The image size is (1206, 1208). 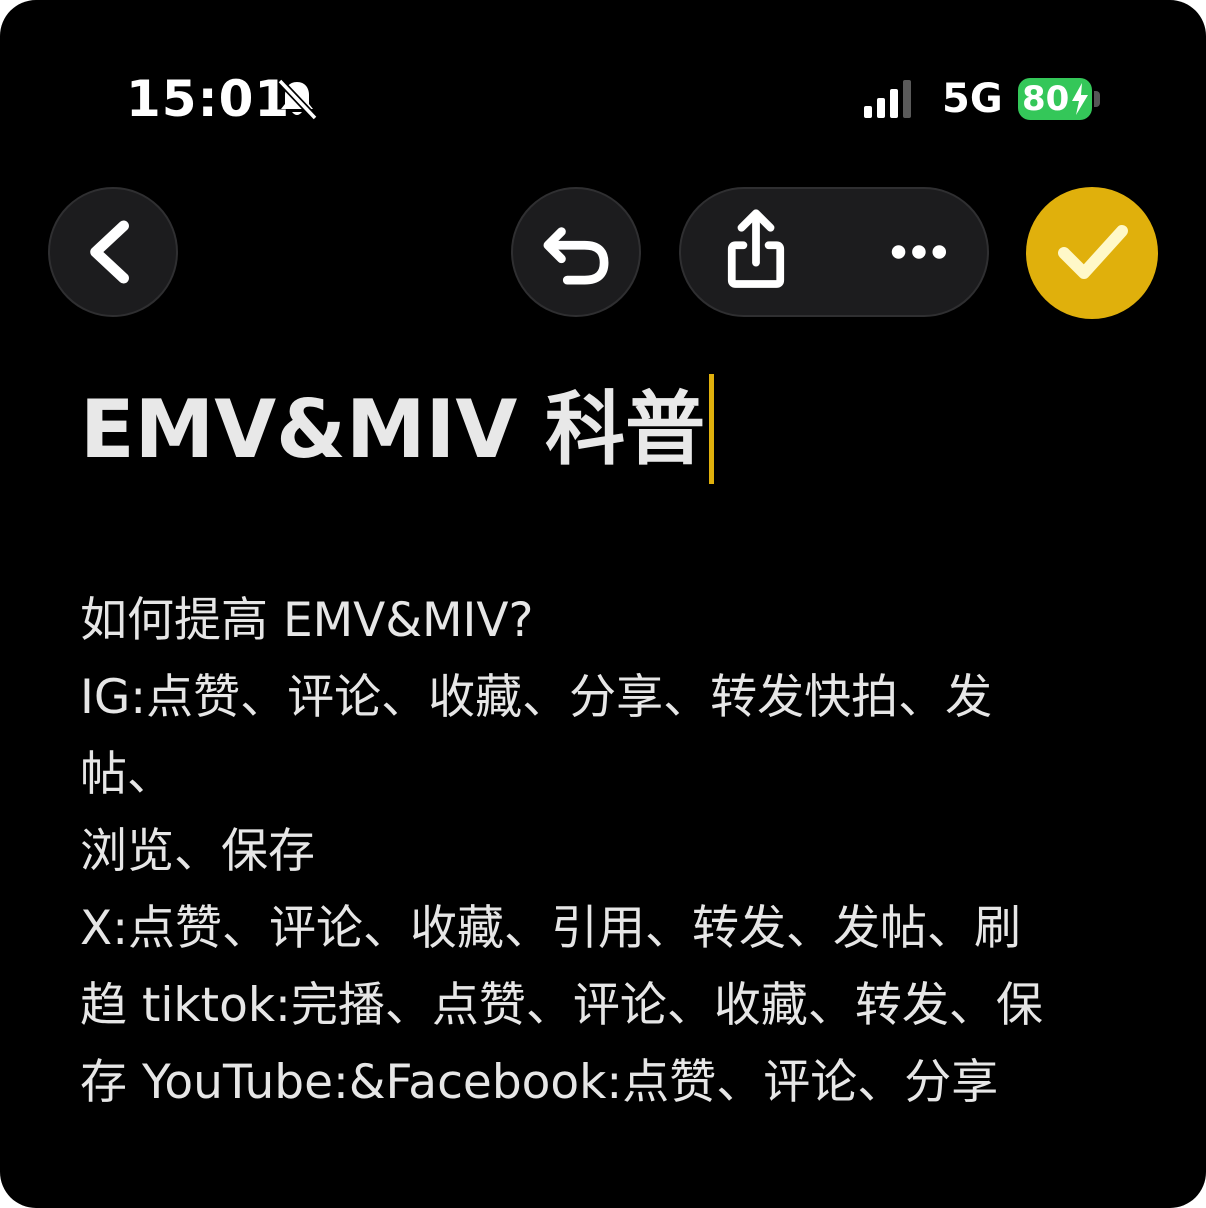 I want to click on undo-button, so click(x=576, y=252).